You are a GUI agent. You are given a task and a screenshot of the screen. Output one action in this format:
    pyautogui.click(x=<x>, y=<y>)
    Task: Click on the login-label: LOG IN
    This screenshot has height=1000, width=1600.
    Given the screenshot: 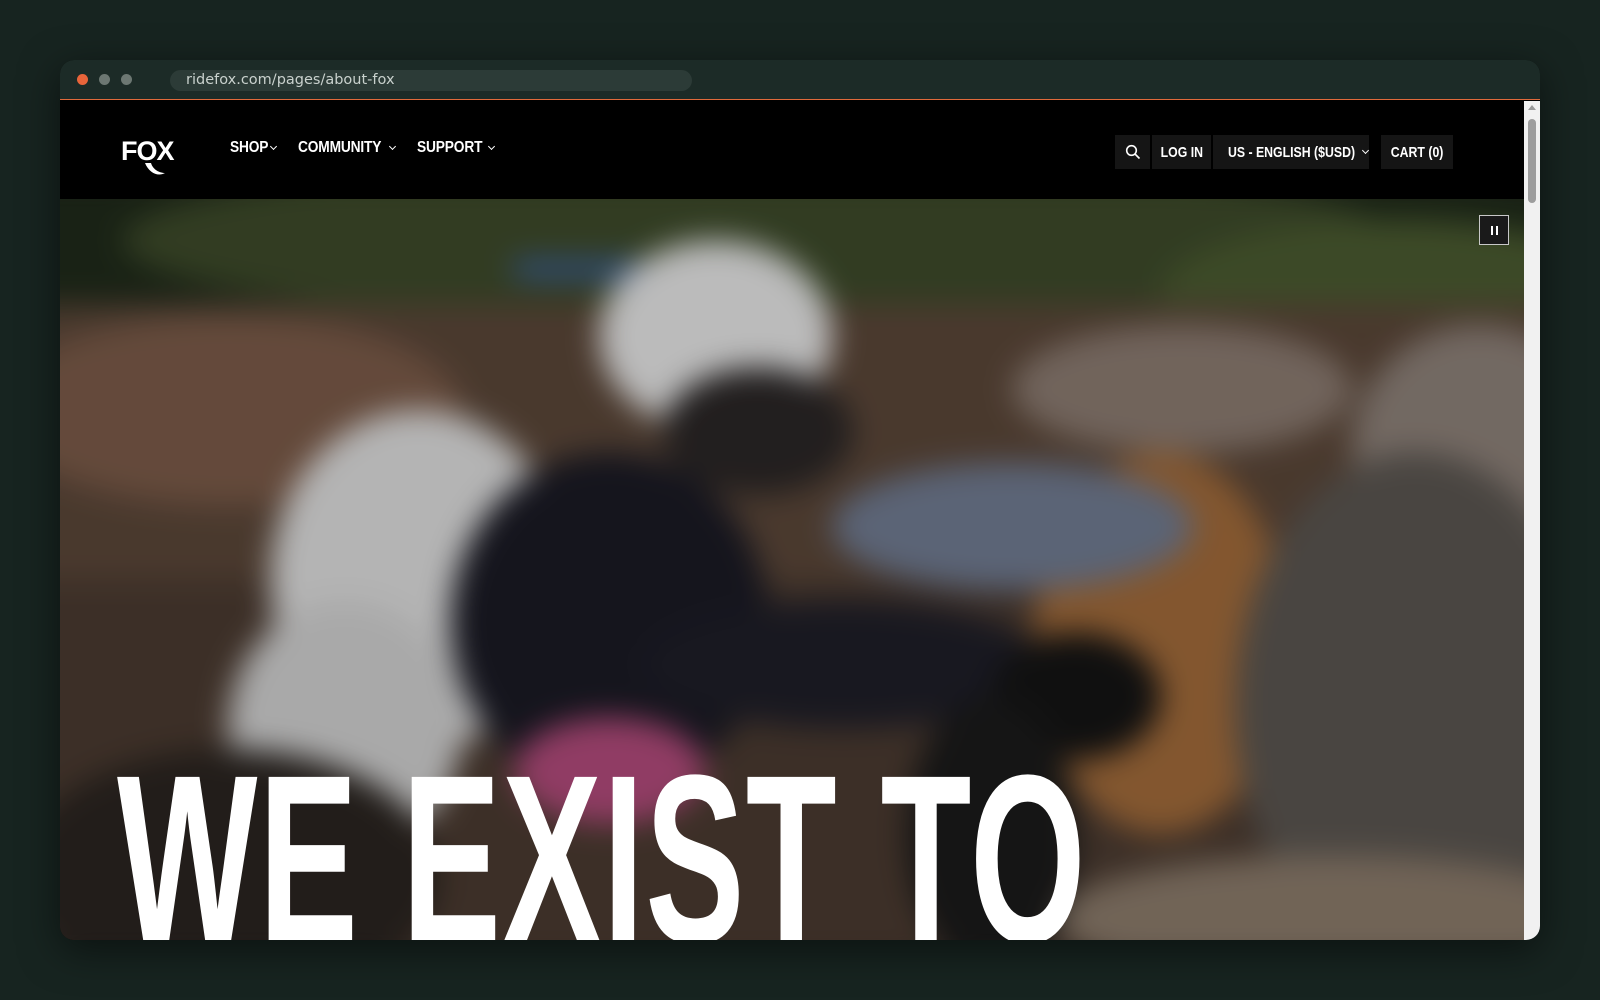 What is the action you would take?
    pyautogui.click(x=1181, y=152)
    